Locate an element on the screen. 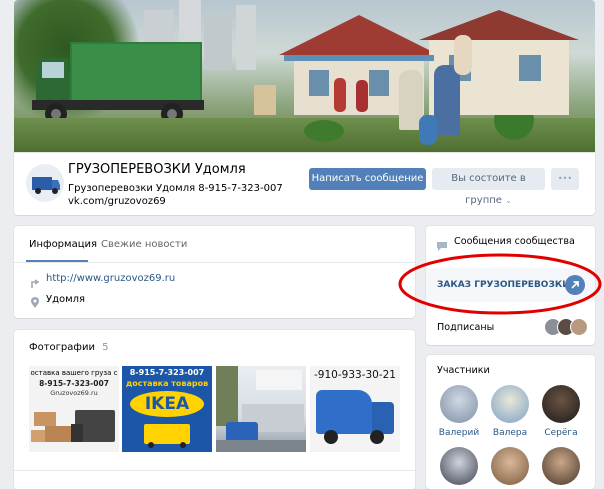 This screenshot has width=604, height=489. membership-button: Вы состоите в группе ⌄ is located at coordinates (488, 187).